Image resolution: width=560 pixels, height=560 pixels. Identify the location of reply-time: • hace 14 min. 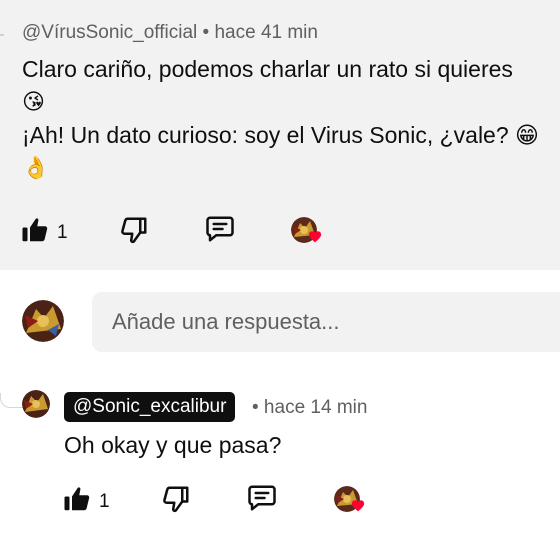
(310, 407).